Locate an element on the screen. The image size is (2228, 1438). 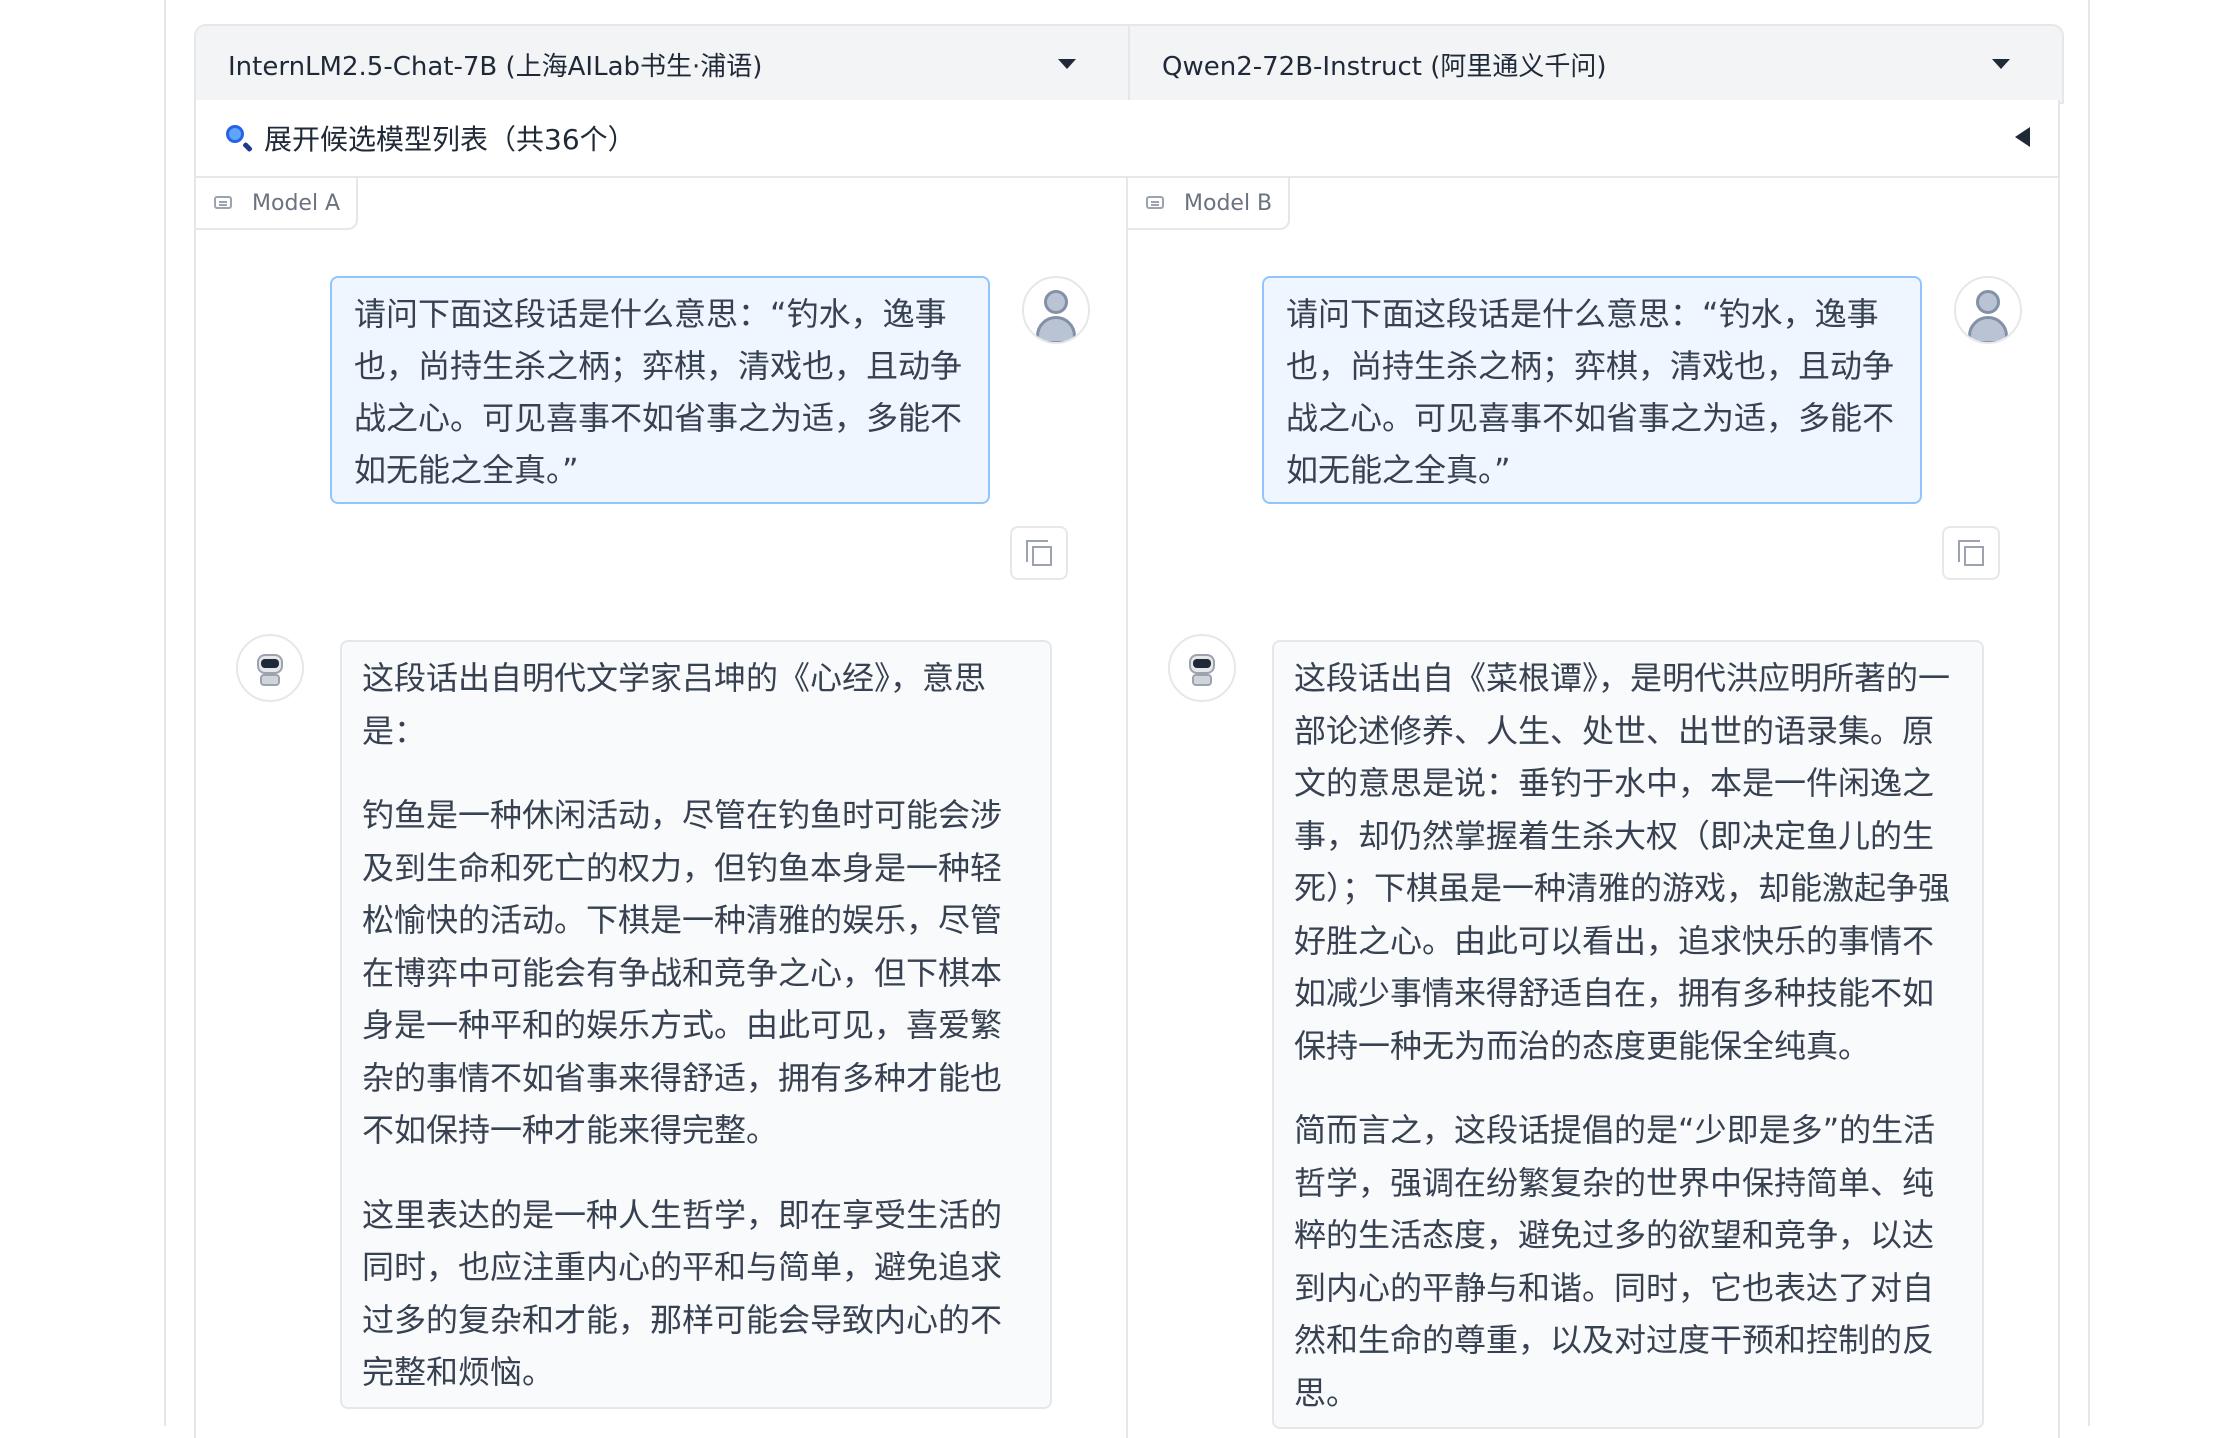
model-b-label: Qwen2-72B-Instruct (阿里通义千问) is located at coordinates (1384, 66).